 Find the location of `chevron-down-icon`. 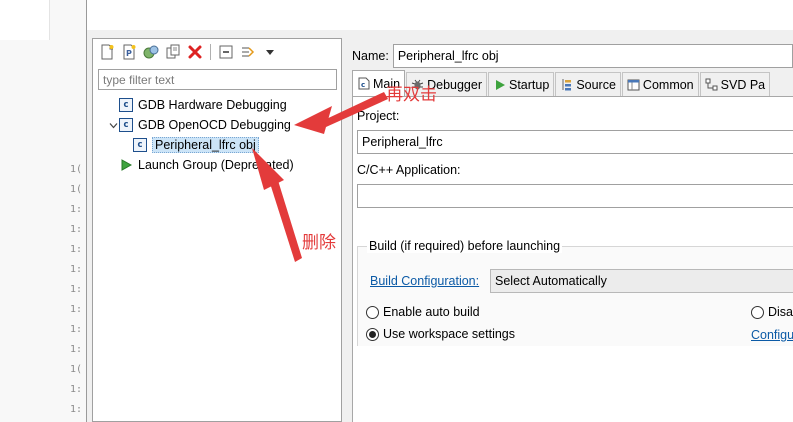

chevron-down-icon is located at coordinates (270, 52).